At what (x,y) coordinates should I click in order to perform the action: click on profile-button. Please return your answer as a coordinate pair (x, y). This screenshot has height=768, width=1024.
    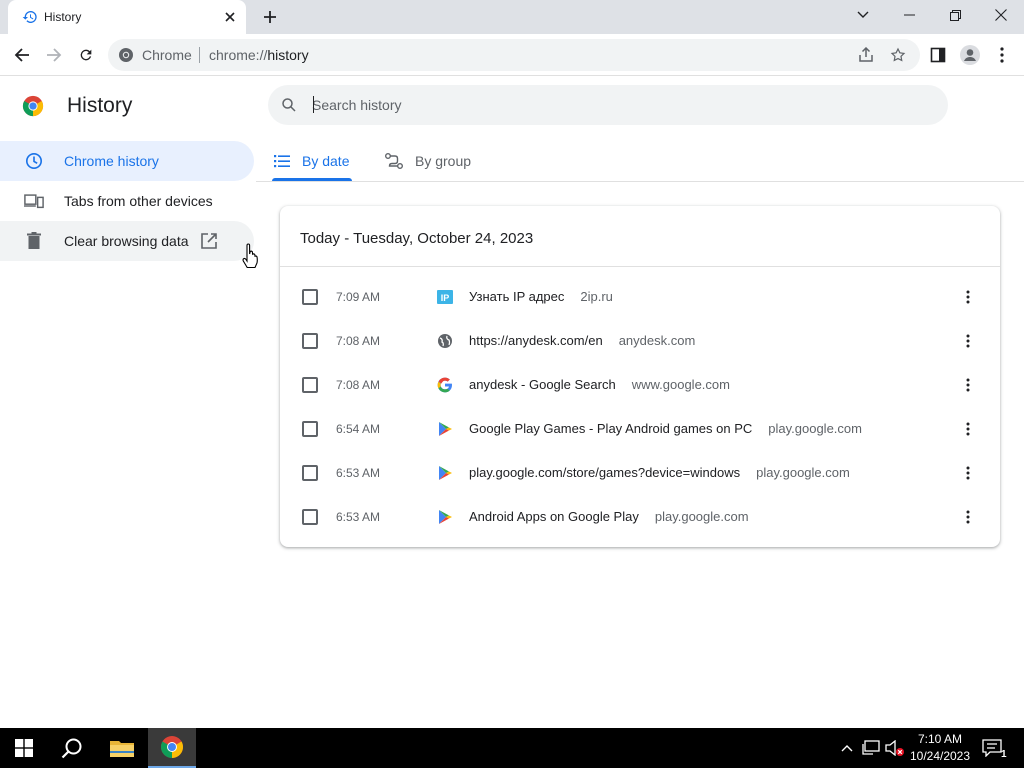
    Looking at the image, I should click on (970, 55).